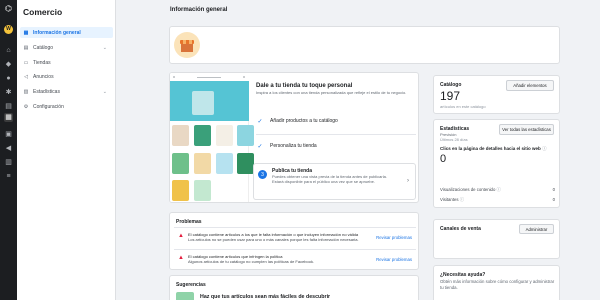 Image resolution: width=600 pixels, height=300 pixels. I want to click on sidebar-item-catalog: ▤ Catálogo ⌄, so click(66, 47).